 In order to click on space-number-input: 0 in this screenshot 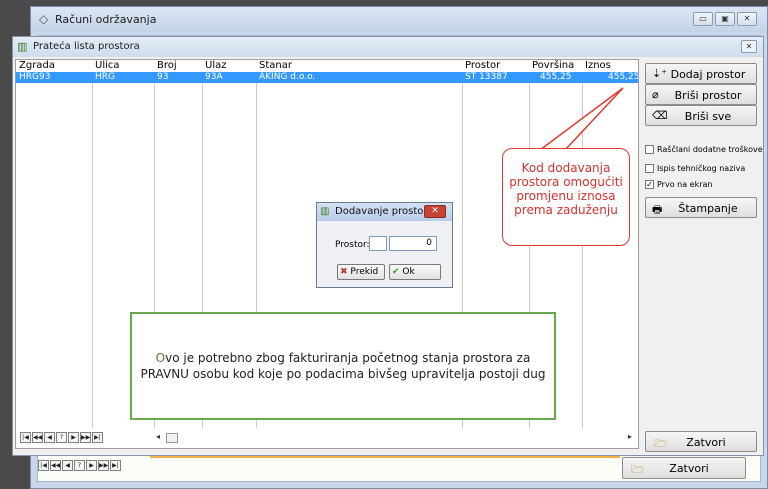, I will do `click(413, 243)`.